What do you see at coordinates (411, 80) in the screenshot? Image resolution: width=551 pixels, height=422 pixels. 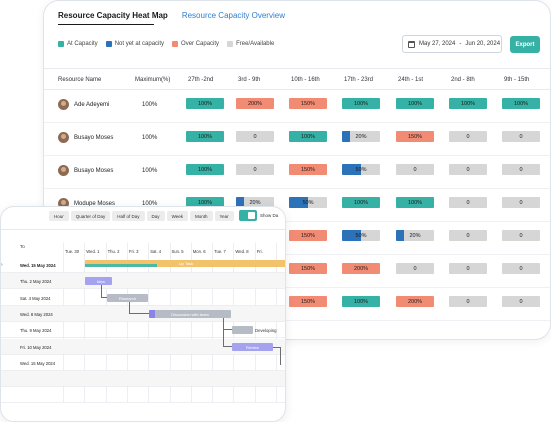 I see `column-header-week: 24th - 1st` at bounding box center [411, 80].